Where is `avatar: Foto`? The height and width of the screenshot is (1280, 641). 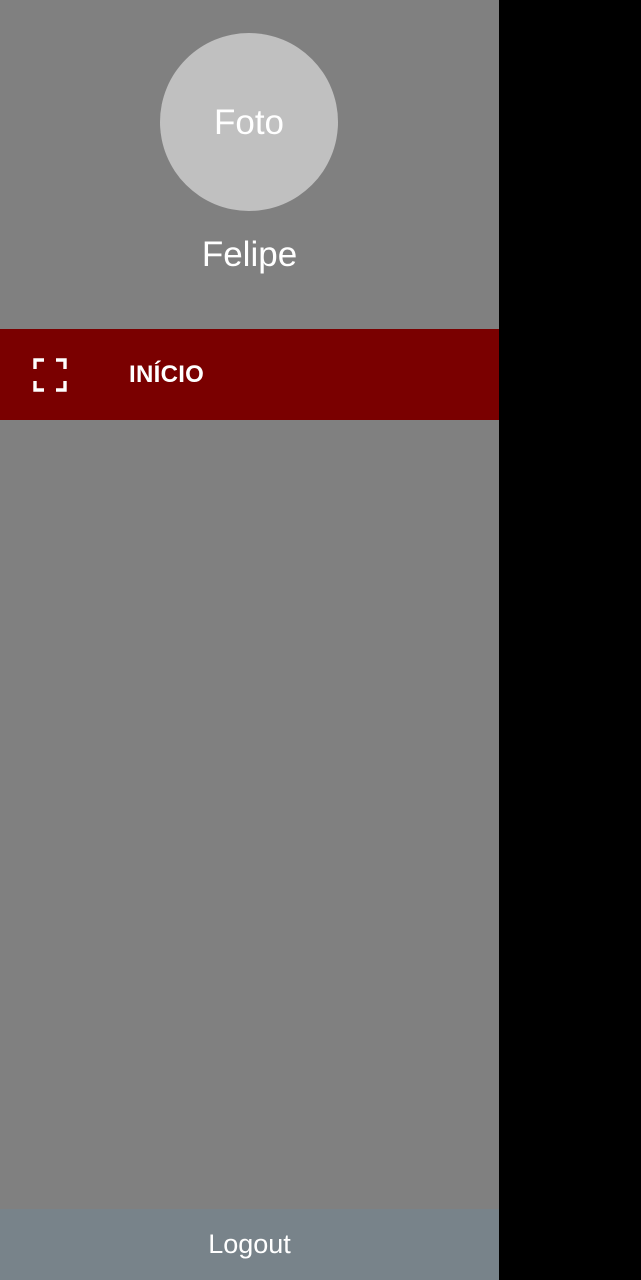
avatar: Foto is located at coordinates (249, 122).